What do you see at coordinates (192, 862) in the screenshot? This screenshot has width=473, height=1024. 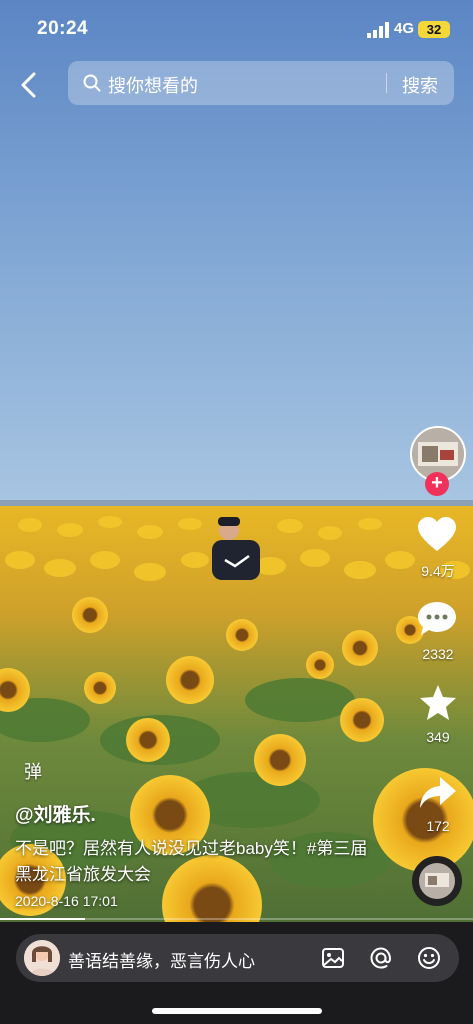 I see `video-caption: 不是吧？居然有人说没见过老baby笑！#第三届黑龙江省旅发大会` at bounding box center [192, 862].